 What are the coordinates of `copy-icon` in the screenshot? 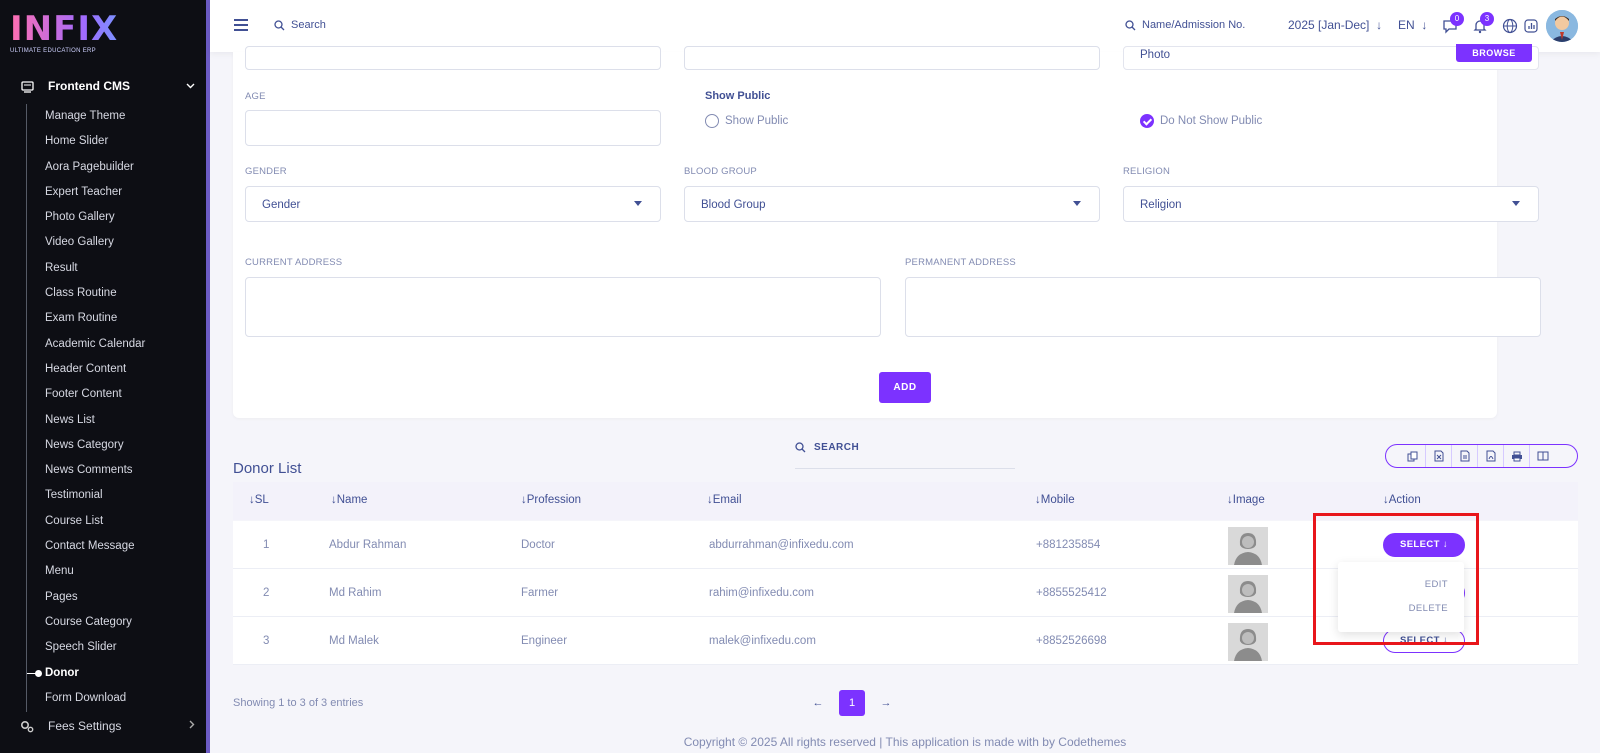 It's located at (1413, 456).